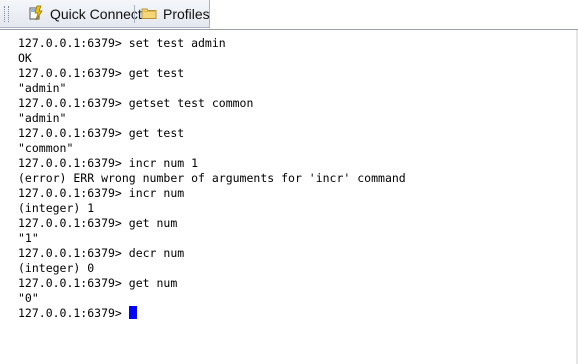  Describe the element at coordinates (298, 313) in the screenshot. I see `terminal-prompt-line: 127.0.0.1:6379>` at that location.